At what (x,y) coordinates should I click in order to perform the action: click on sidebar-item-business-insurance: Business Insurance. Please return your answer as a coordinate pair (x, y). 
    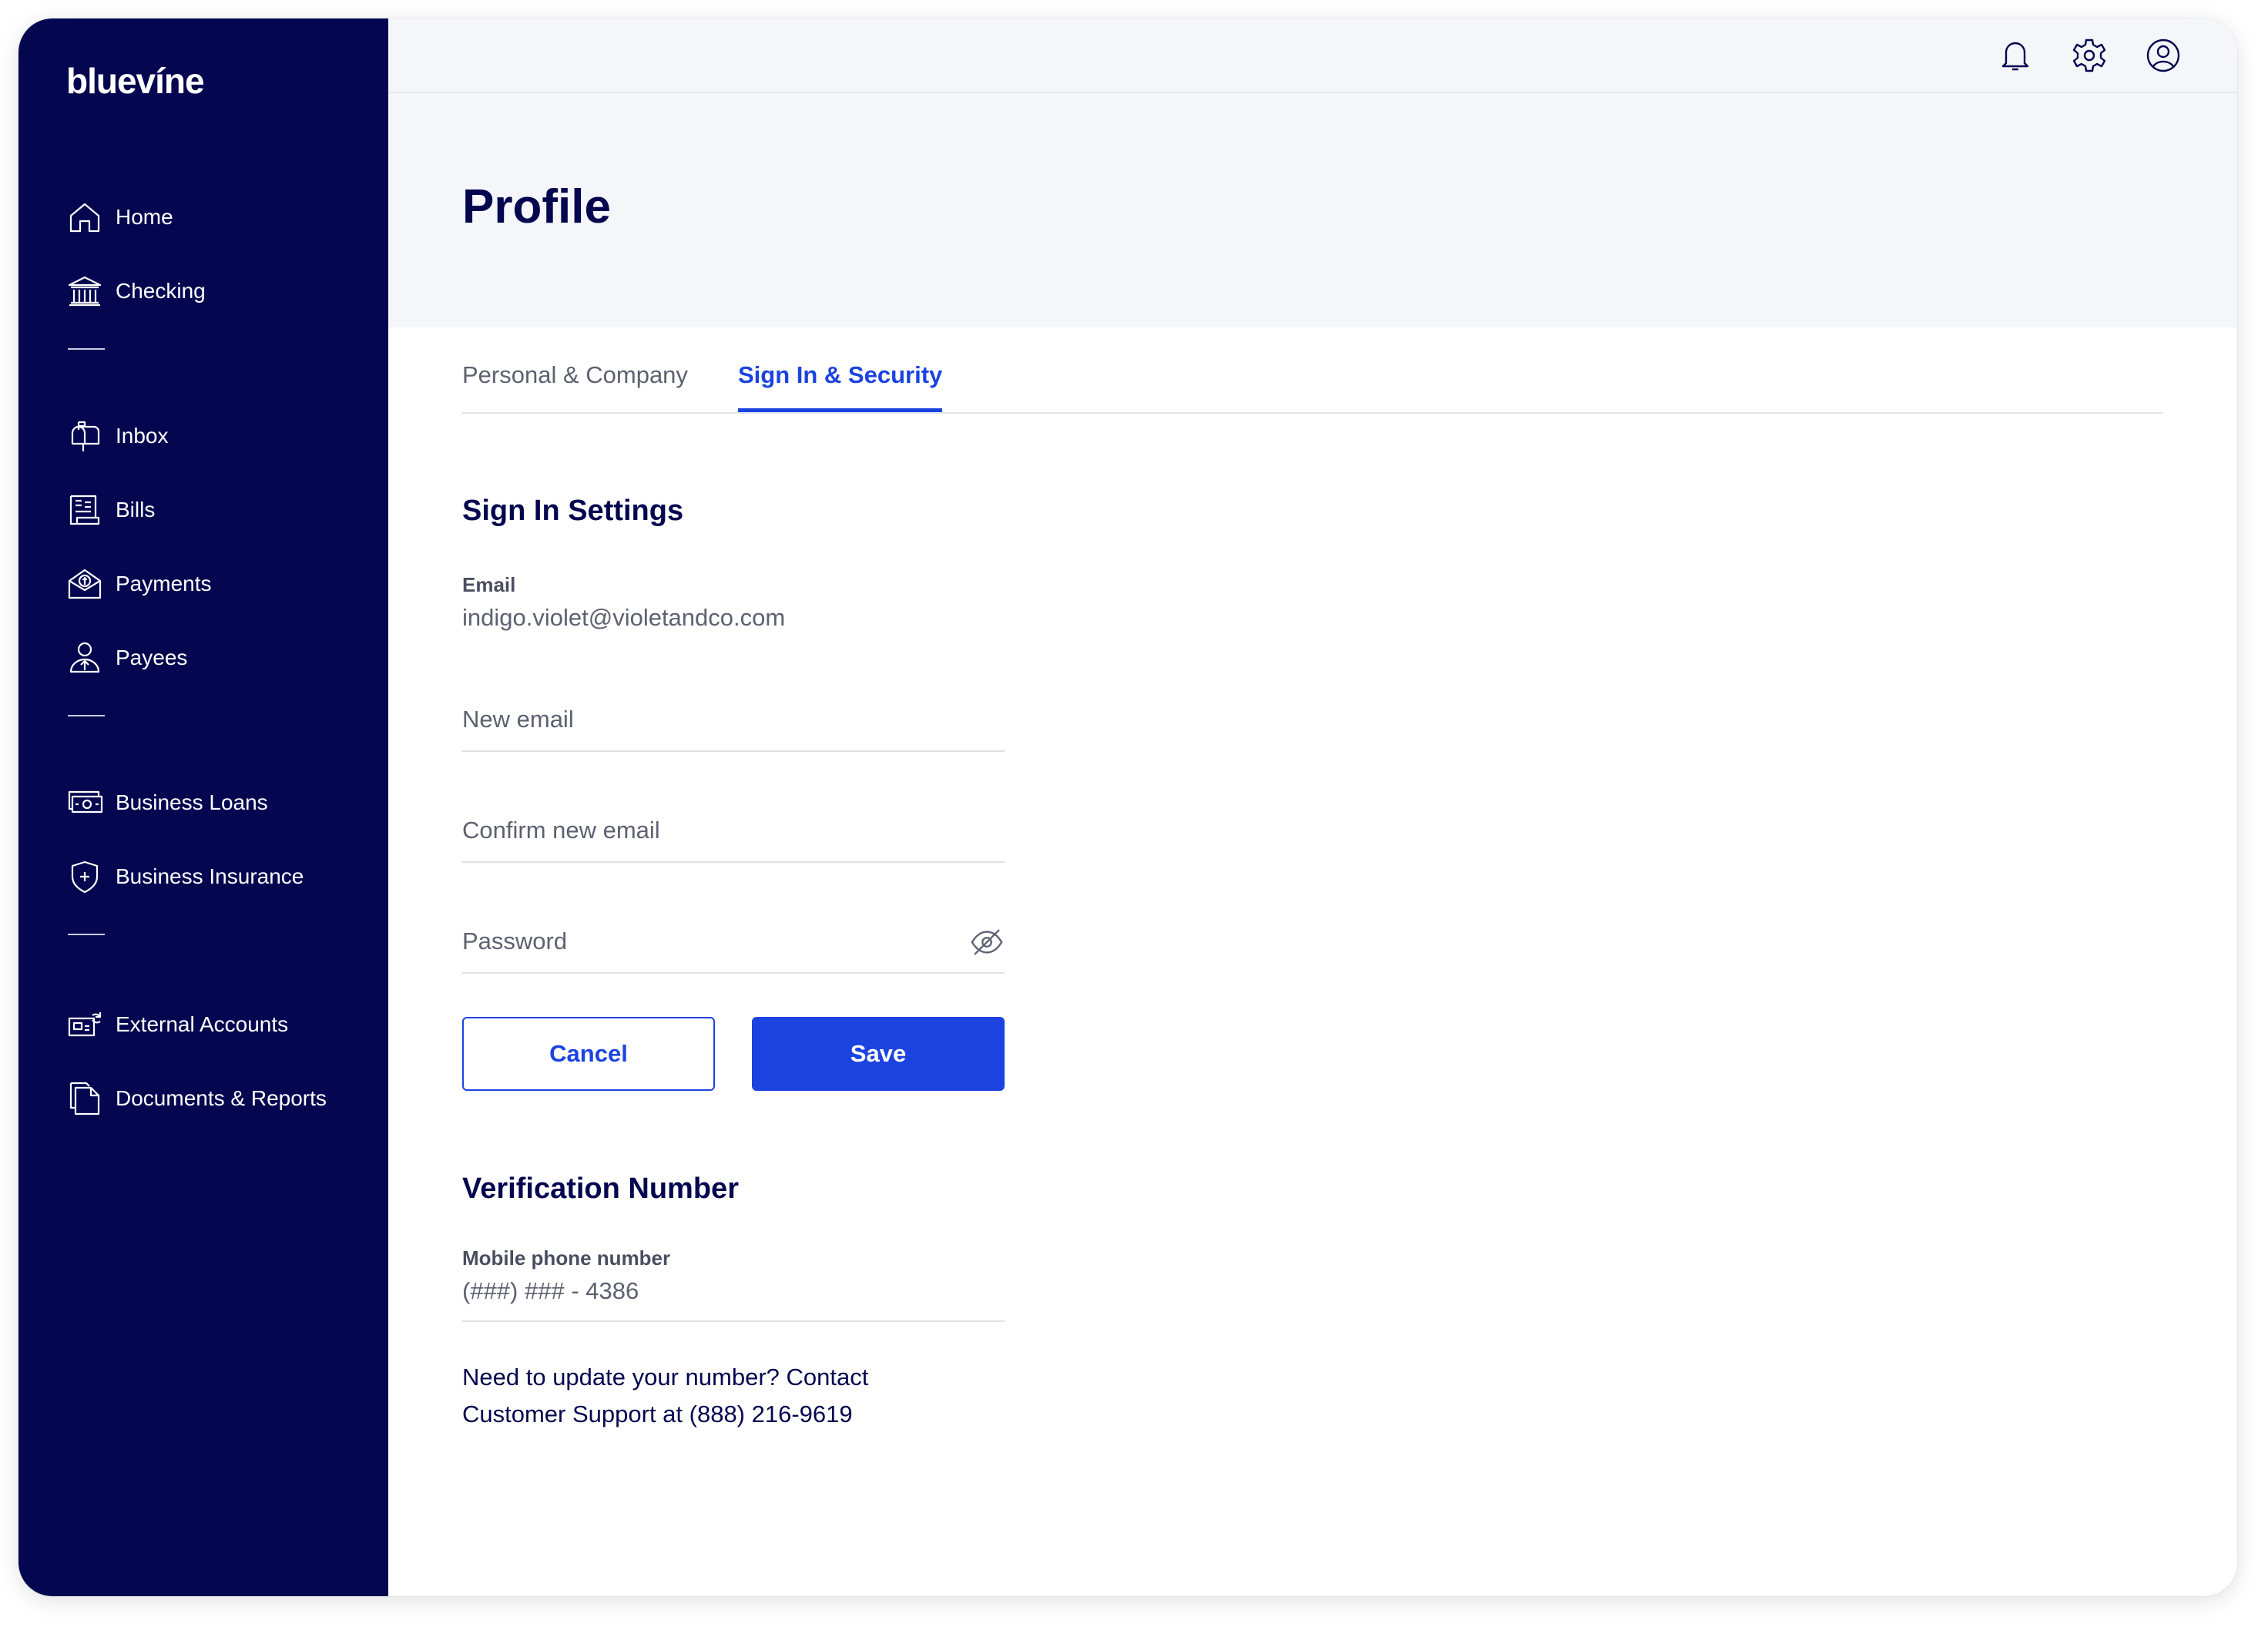
    Looking at the image, I should click on (185, 876).